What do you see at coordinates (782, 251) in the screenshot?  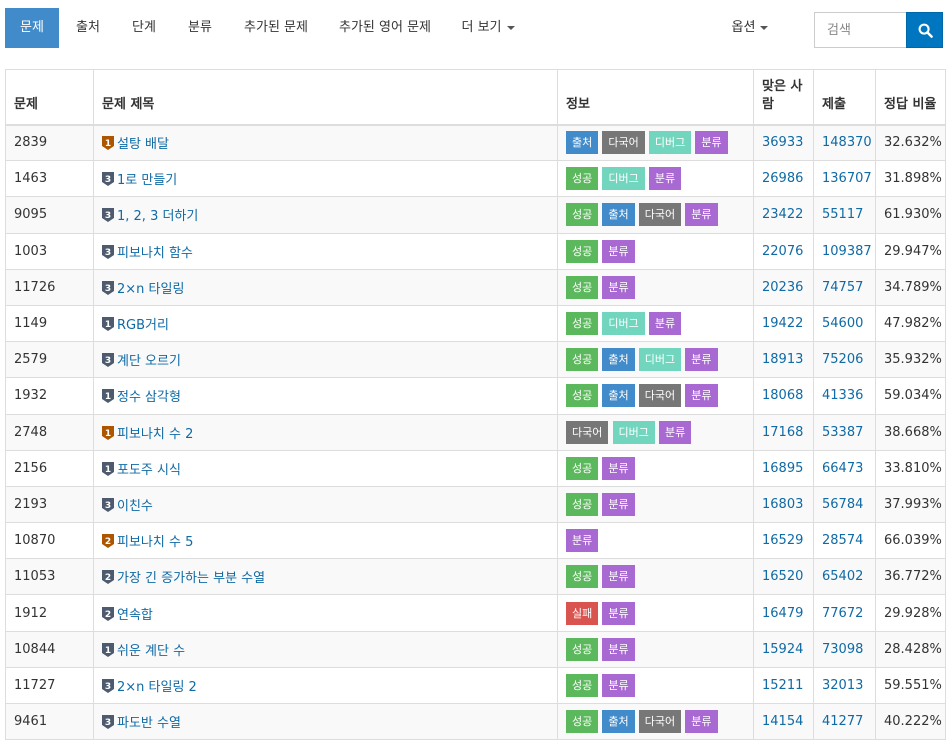 I see `solved-count-link: 22076` at bounding box center [782, 251].